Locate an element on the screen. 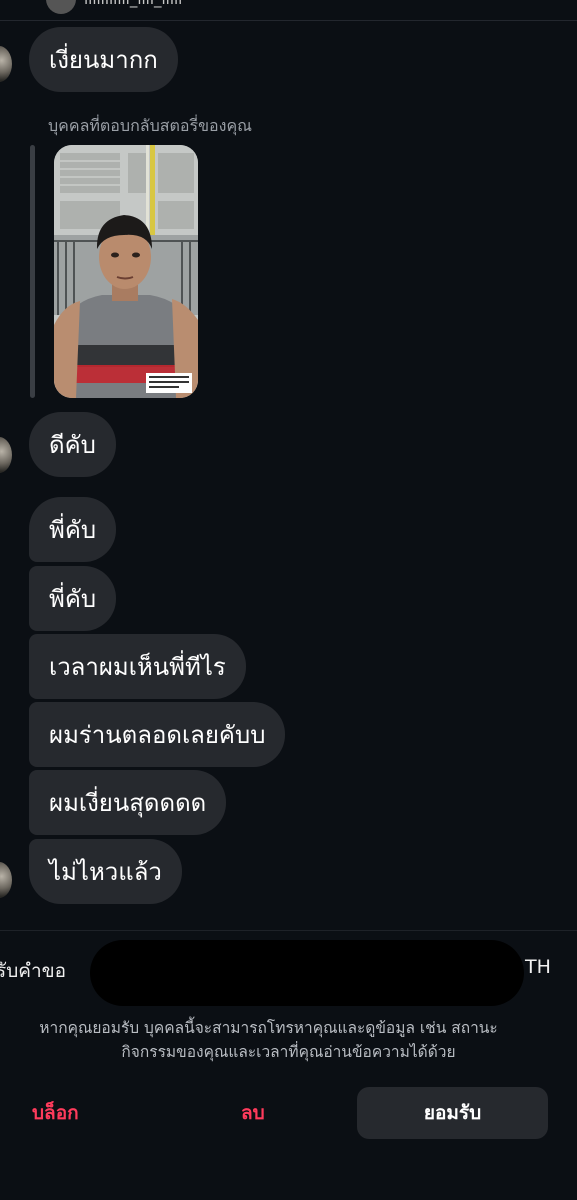  message-text: ผมร่านตลอดเลยคับบ is located at coordinates (157, 734).